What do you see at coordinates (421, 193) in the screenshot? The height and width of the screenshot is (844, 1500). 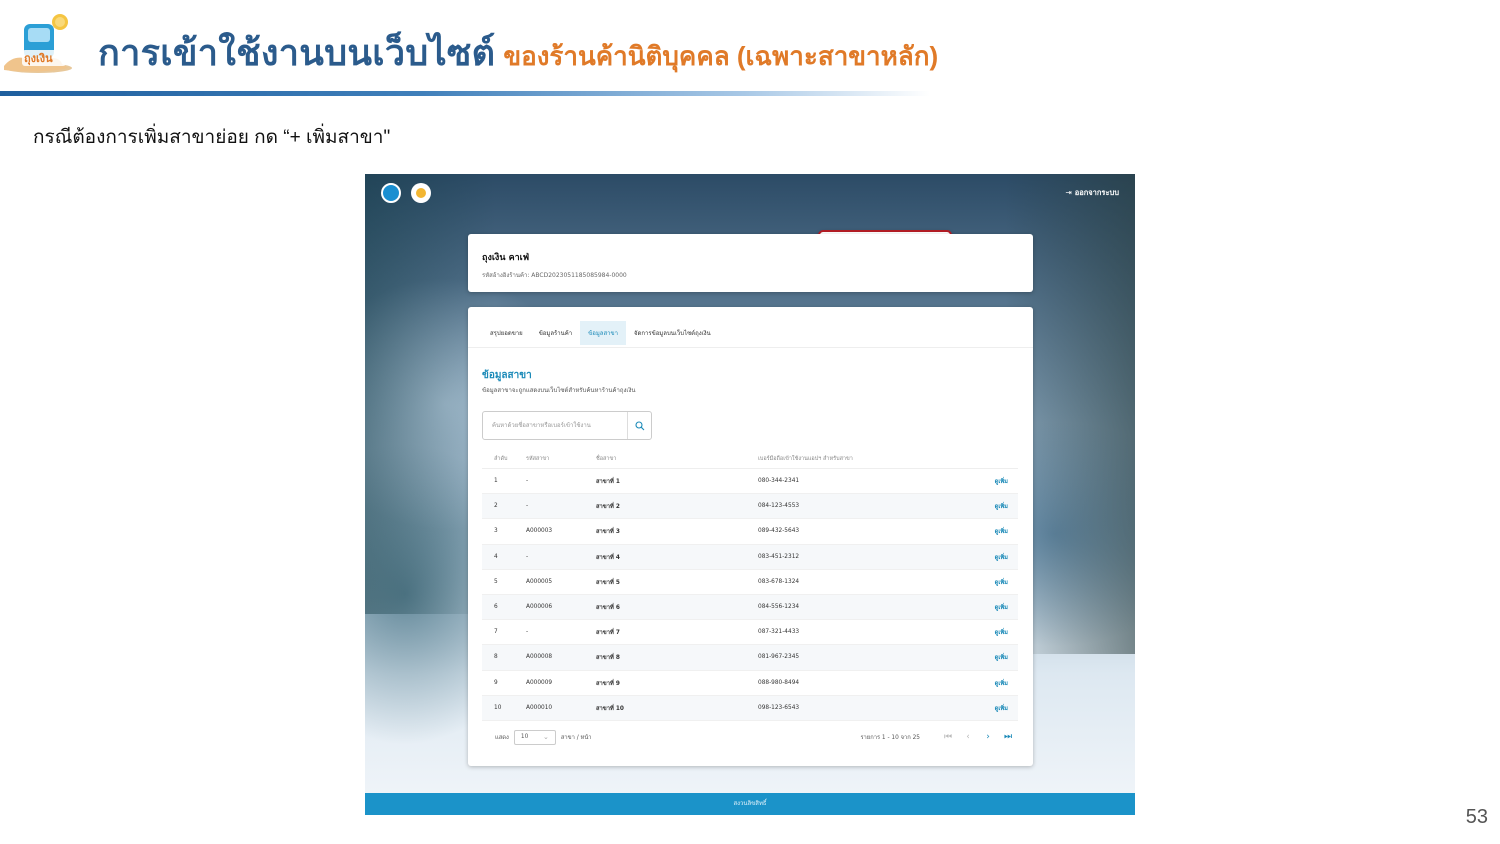 I see `tungngern-app-icon` at bounding box center [421, 193].